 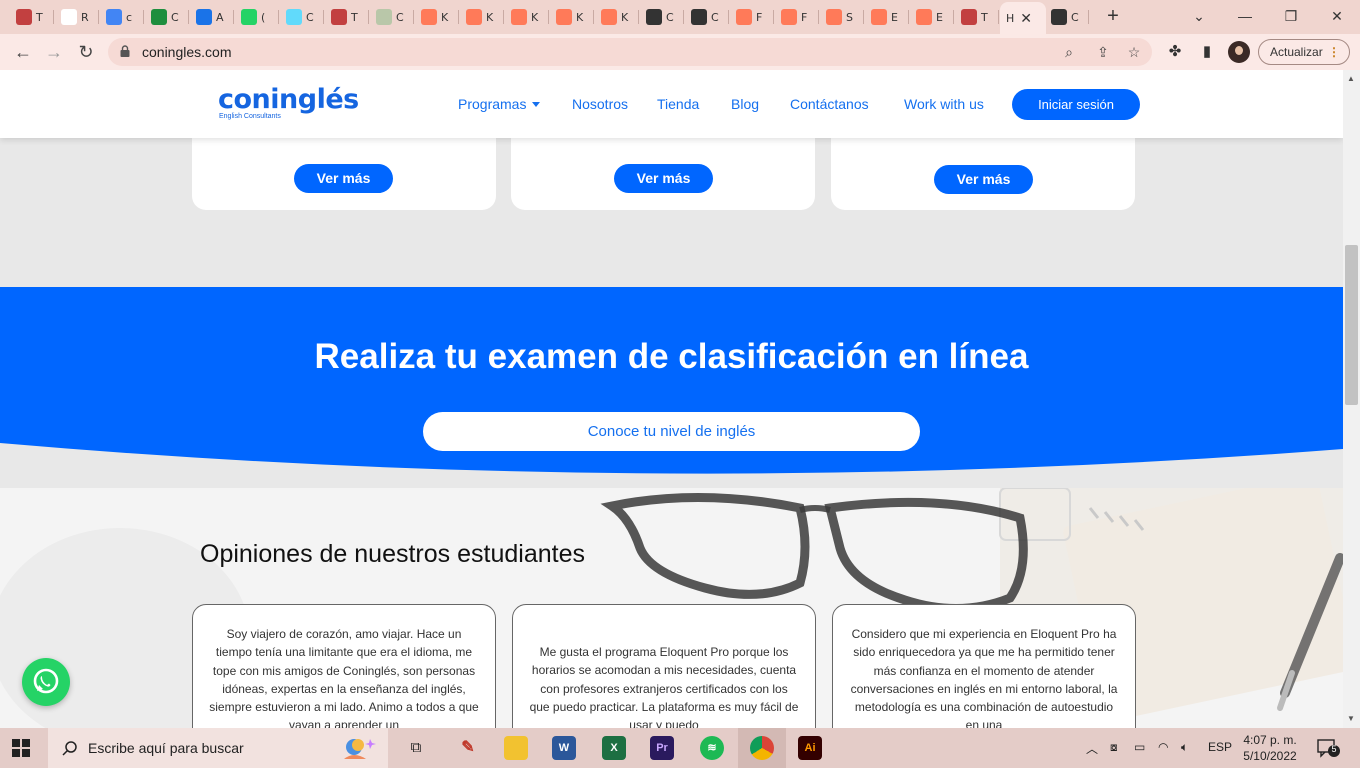 What do you see at coordinates (1337, 16) in the screenshot?
I see `close-window-button: ✕` at bounding box center [1337, 16].